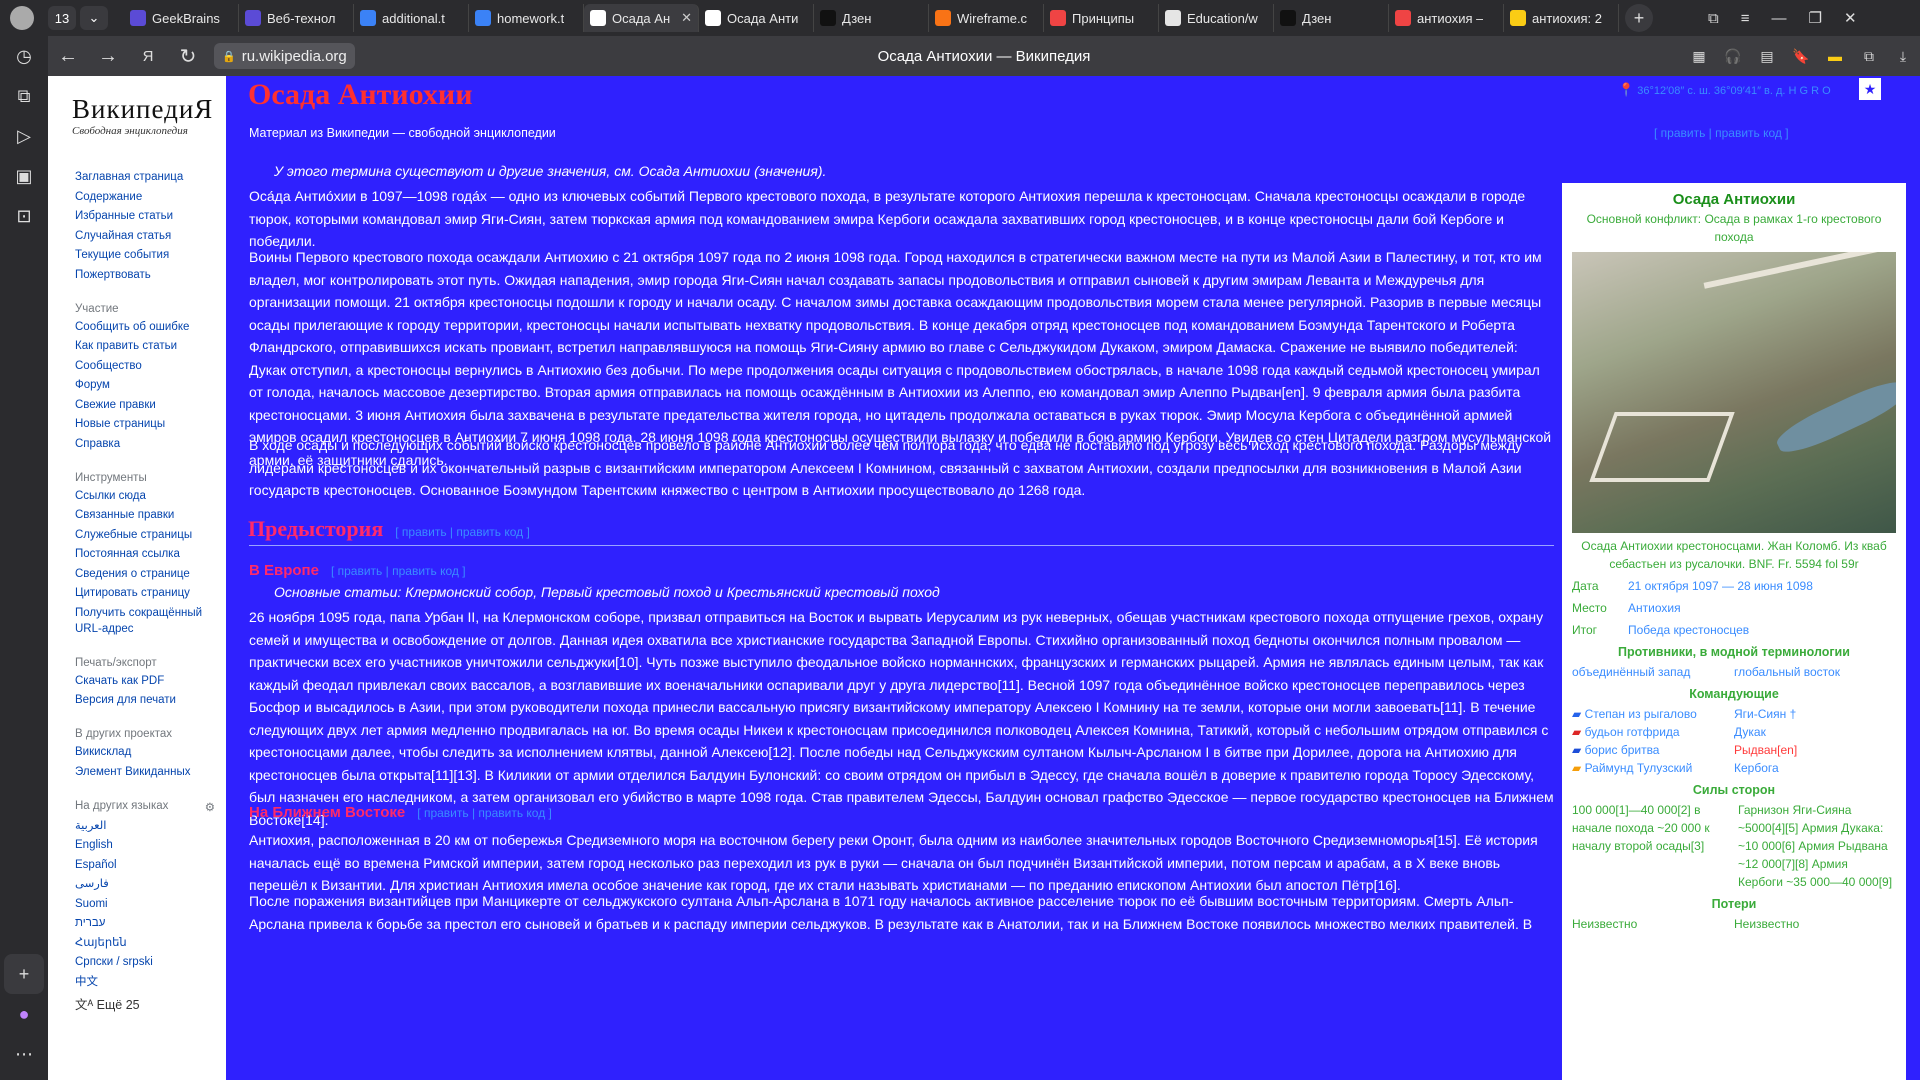 This screenshot has width=1920, height=1080. What do you see at coordinates (1446, 18) in the screenshot?
I see `tab-11: антиохия –` at bounding box center [1446, 18].